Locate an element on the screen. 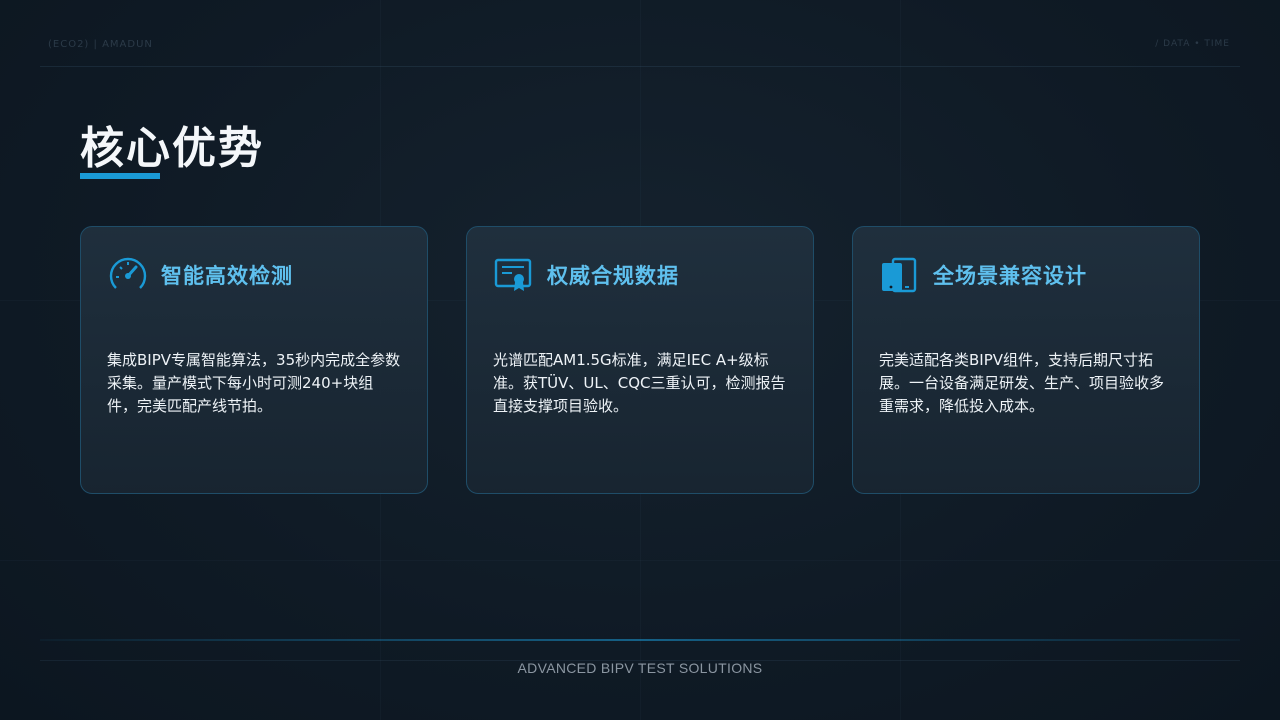  header-mark: / DATA • TIME is located at coordinates (1192, 44).